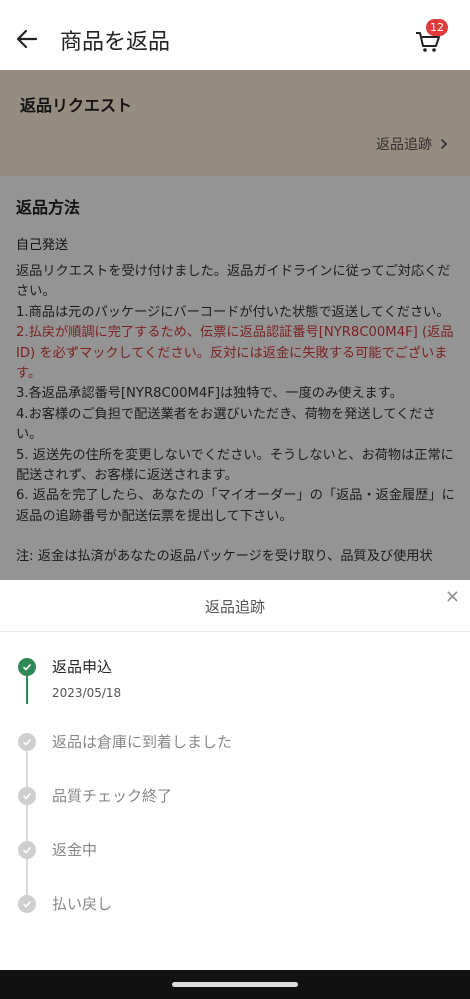 This screenshot has height=999, width=470. I want to click on cart-count-badge: 12, so click(437, 27).